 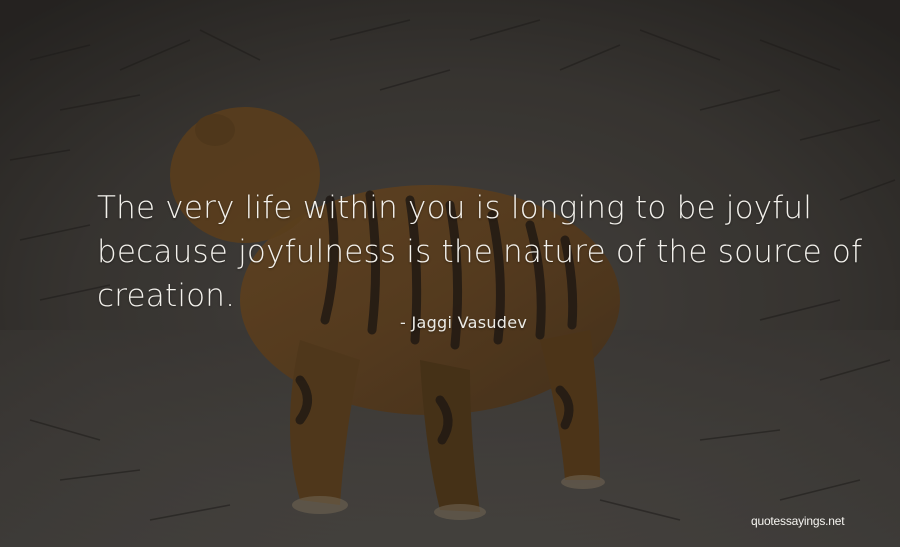 I want to click on site-watermark: quotessayings.net, so click(x=798, y=521).